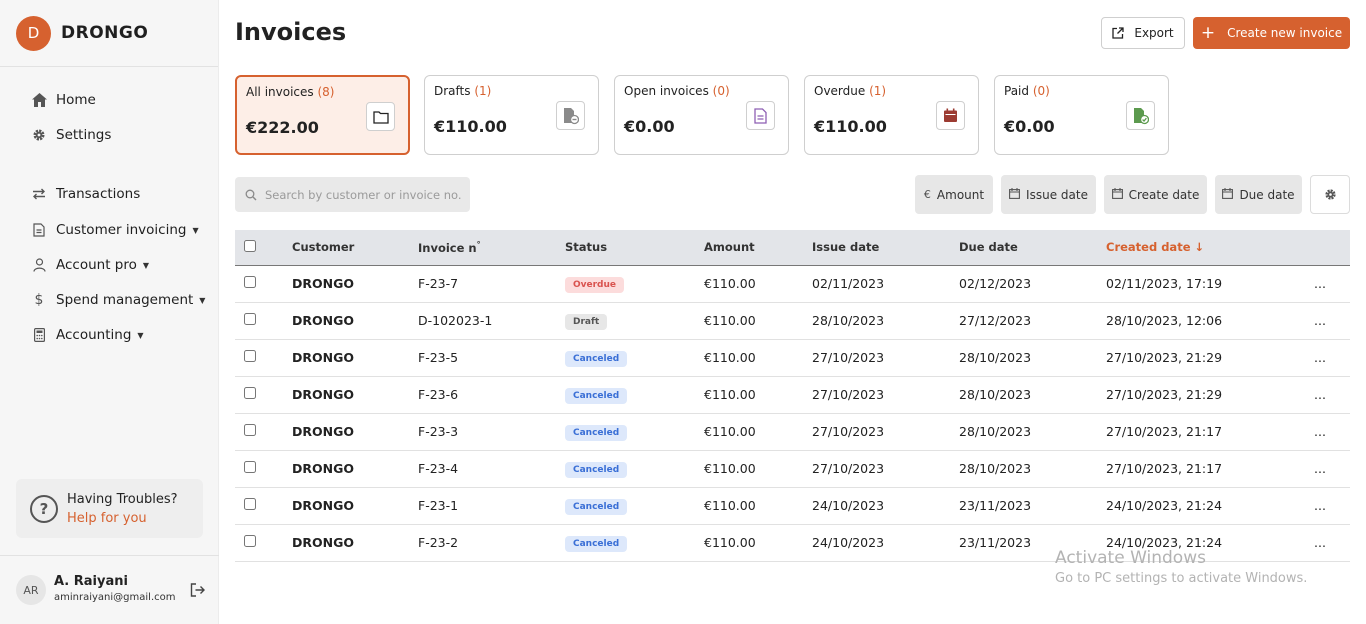 The image size is (1366, 624). Describe the element at coordinates (954, 194) in the screenshot. I see `filter-amount: € Amount` at that location.